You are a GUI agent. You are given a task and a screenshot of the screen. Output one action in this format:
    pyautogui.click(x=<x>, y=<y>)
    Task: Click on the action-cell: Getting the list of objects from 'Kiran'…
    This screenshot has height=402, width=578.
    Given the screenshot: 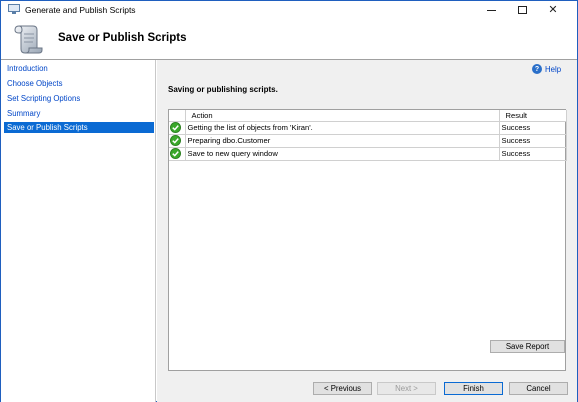 What is the action you would take?
    pyautogui.click(x=342, y=128)
    